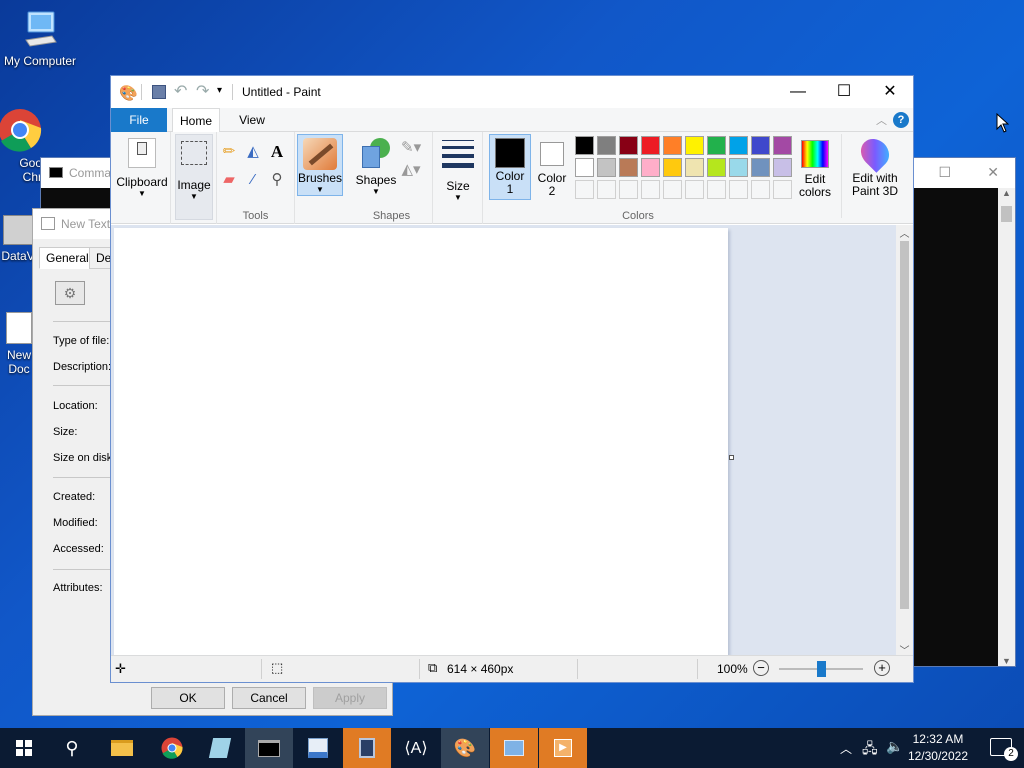 This screenshot has width=1024, height=768. I want to click on minimize-button: —, so click(798, 92).